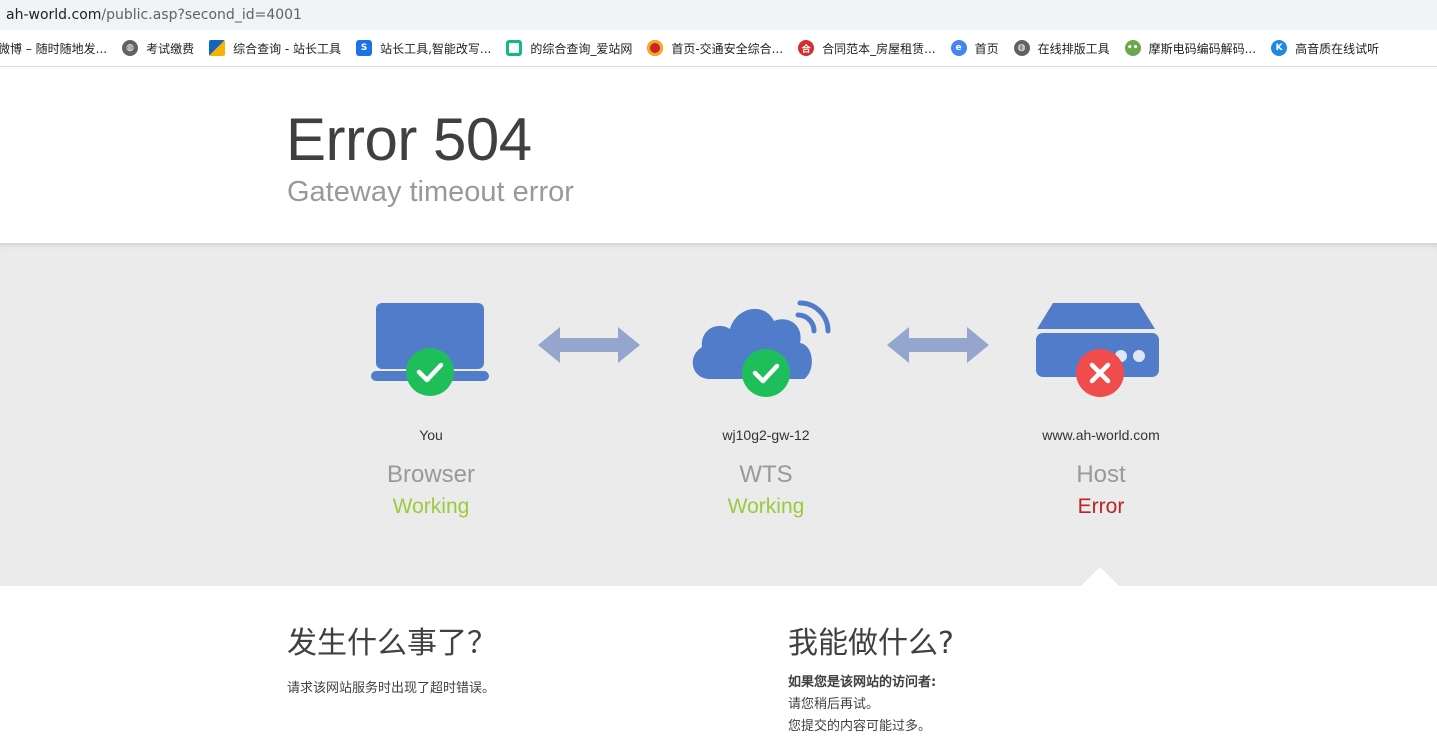 The width and height of the screenshot is (1437, 738). What do you see at coordinates (514, 48) in the screenshot?
I see `aizhan-icon` at bounding box center [514, 48].